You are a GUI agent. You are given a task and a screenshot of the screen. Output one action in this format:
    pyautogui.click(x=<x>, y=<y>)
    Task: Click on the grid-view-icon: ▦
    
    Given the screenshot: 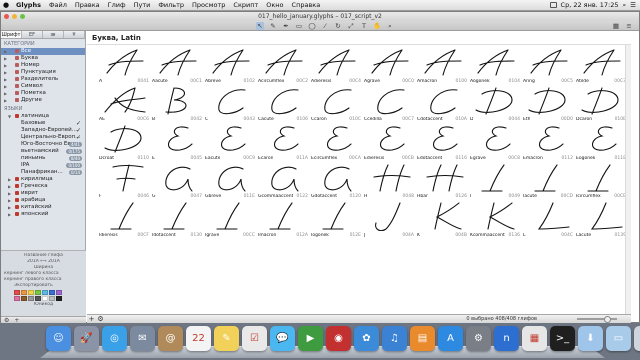 What is the action you would take?
    pyautogui.click(x=616, y=26)
    